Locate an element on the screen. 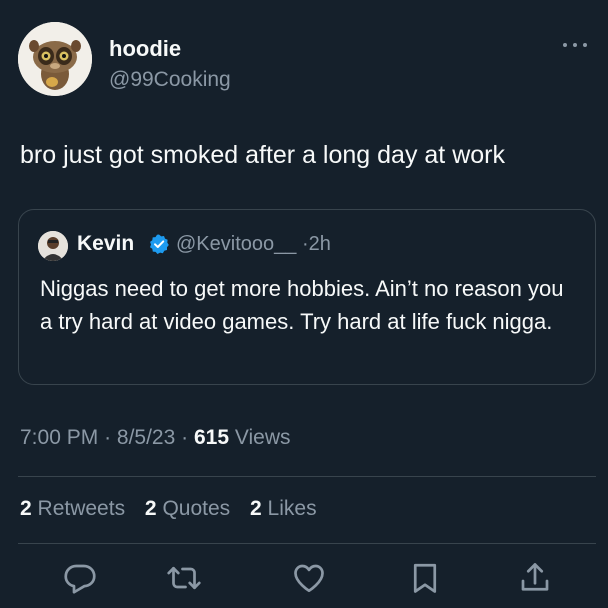 The width and height of the screenshot is (608, 608). views-label: Views is located at coordinates (262, 437).